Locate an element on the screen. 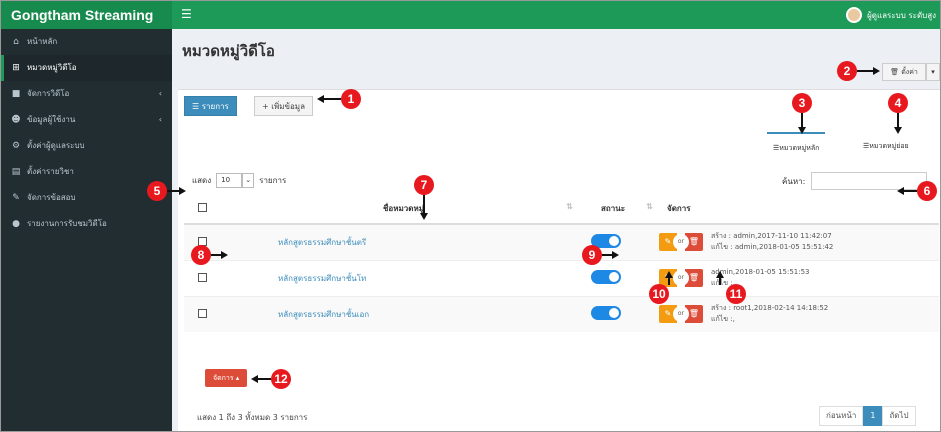 This screenshot has width=941, height=432. column-name: ชื่อหมวดหมู่ ⇅ is located at coordinates (403, 209).